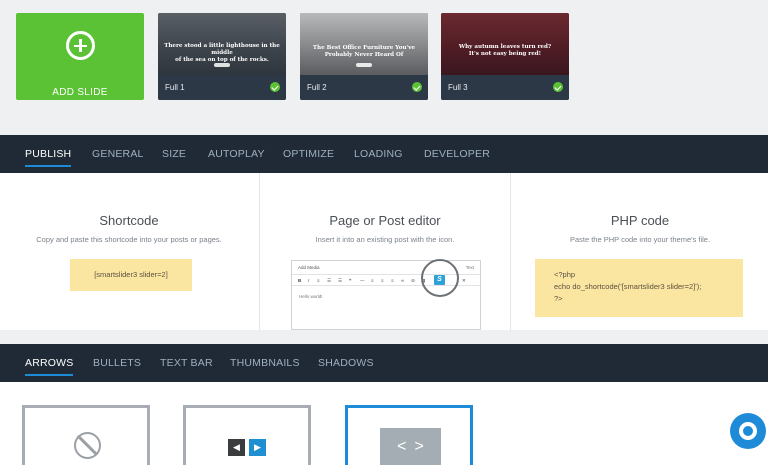  What do you see at coordinates (80, 45) in the screenshot?
I see `plus-circle-icon` at bounding box center [80, 45].